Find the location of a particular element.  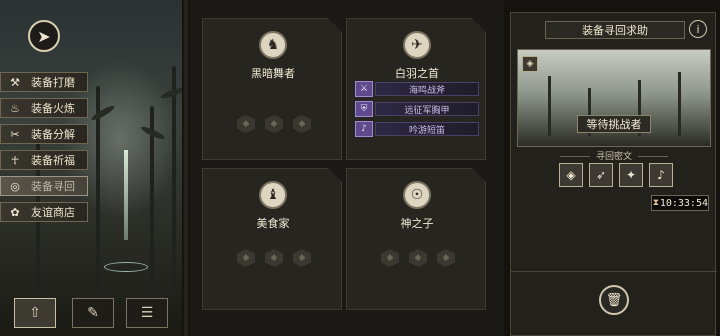

badge-icon: ◈ is located at coordinates (530, 64).